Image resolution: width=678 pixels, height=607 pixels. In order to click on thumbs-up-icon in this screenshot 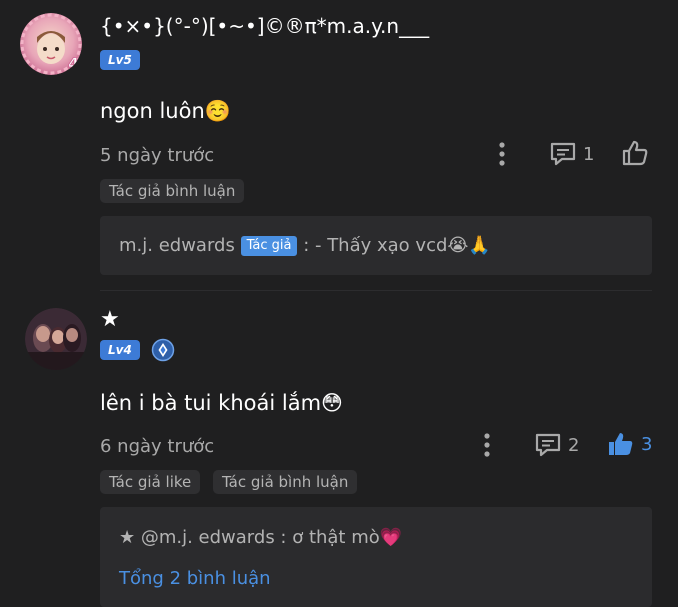, I will do `click(635, 153)`.